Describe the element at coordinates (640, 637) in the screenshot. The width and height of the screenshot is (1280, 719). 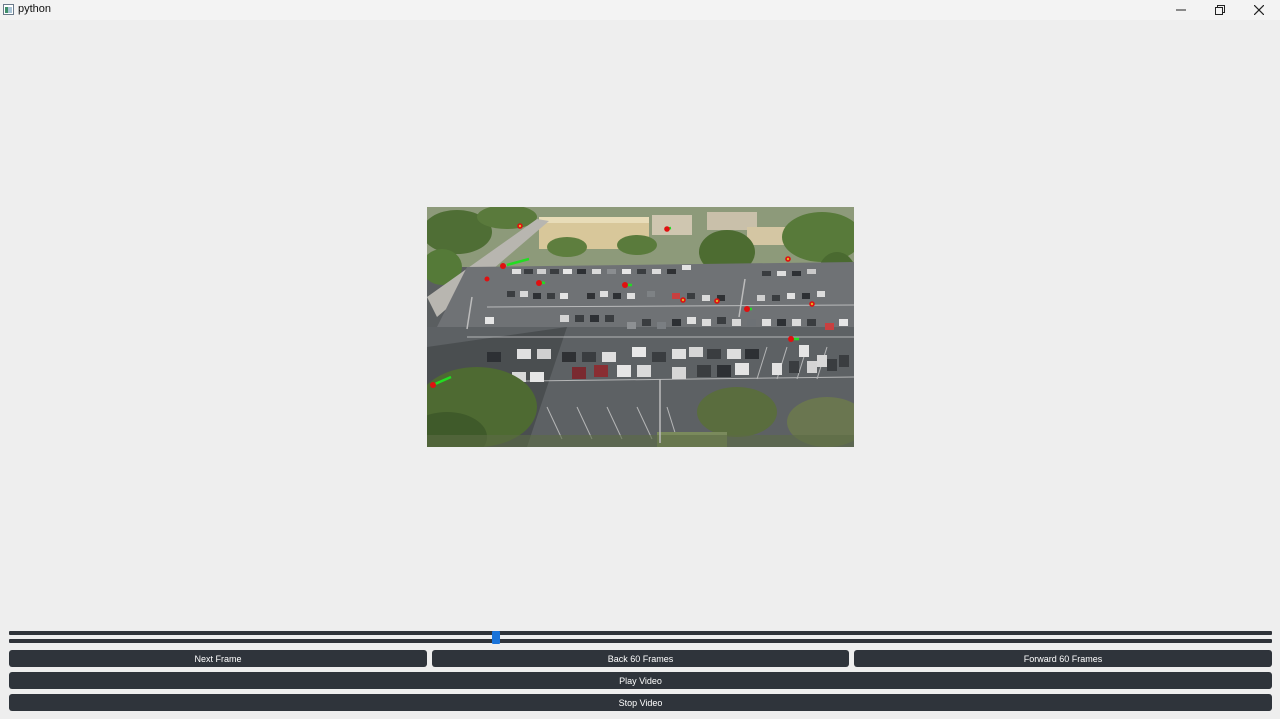
I see `frame-slider` at that location.